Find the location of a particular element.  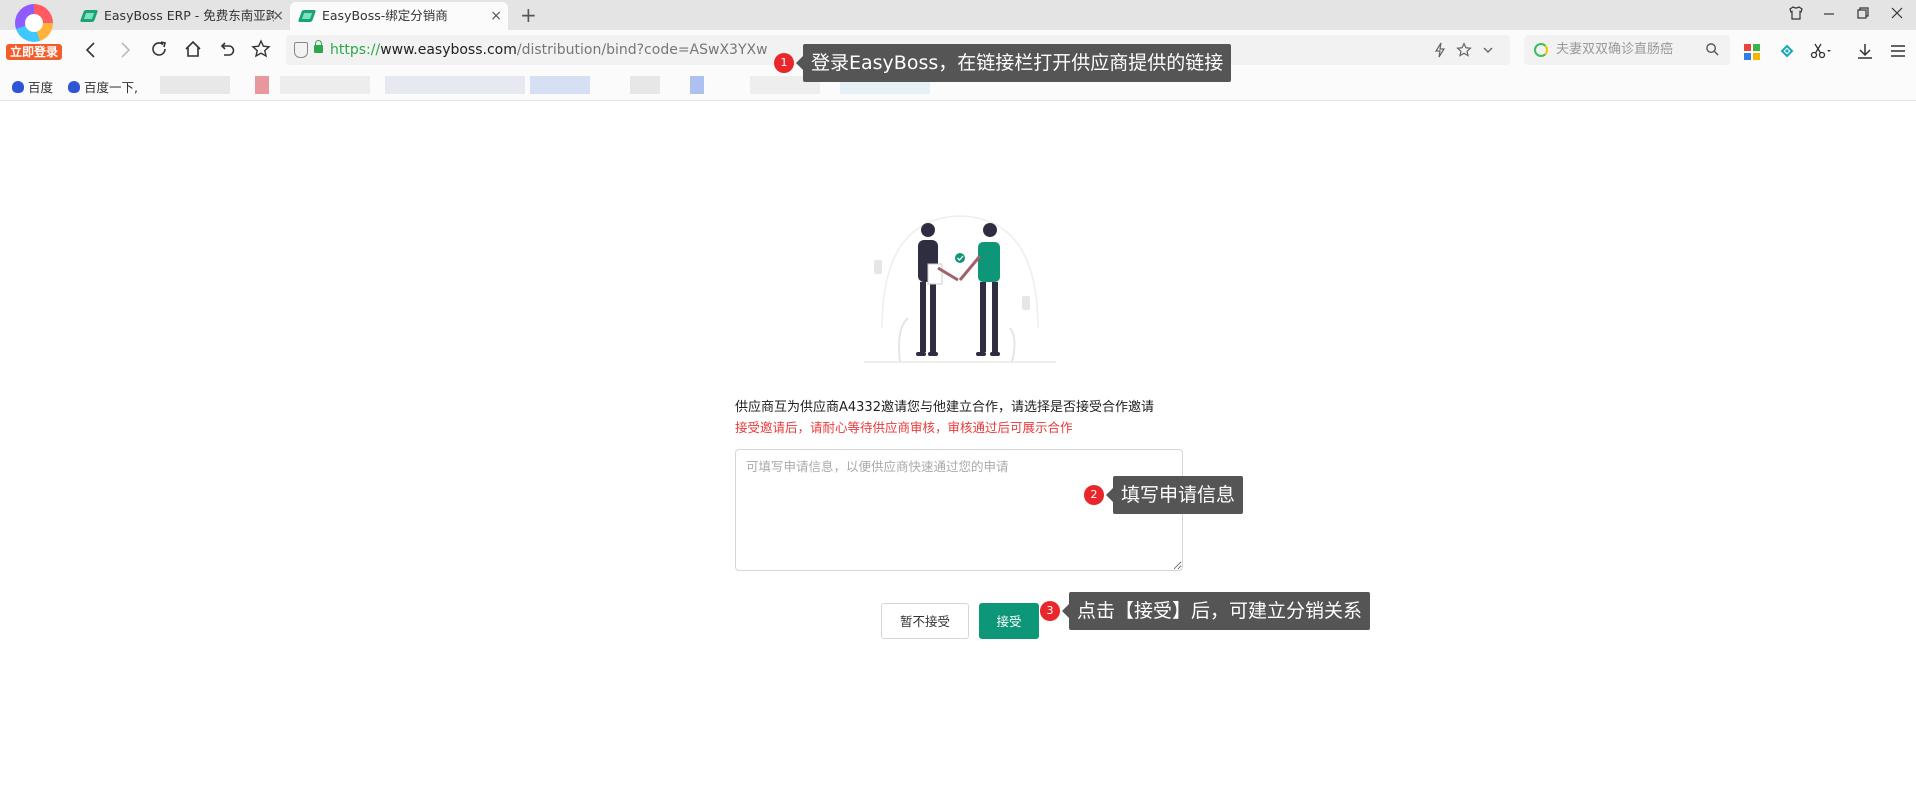

step-callout-3: 点击【接受】后，可建立分销关系 is located at coordinates (1216, 611).